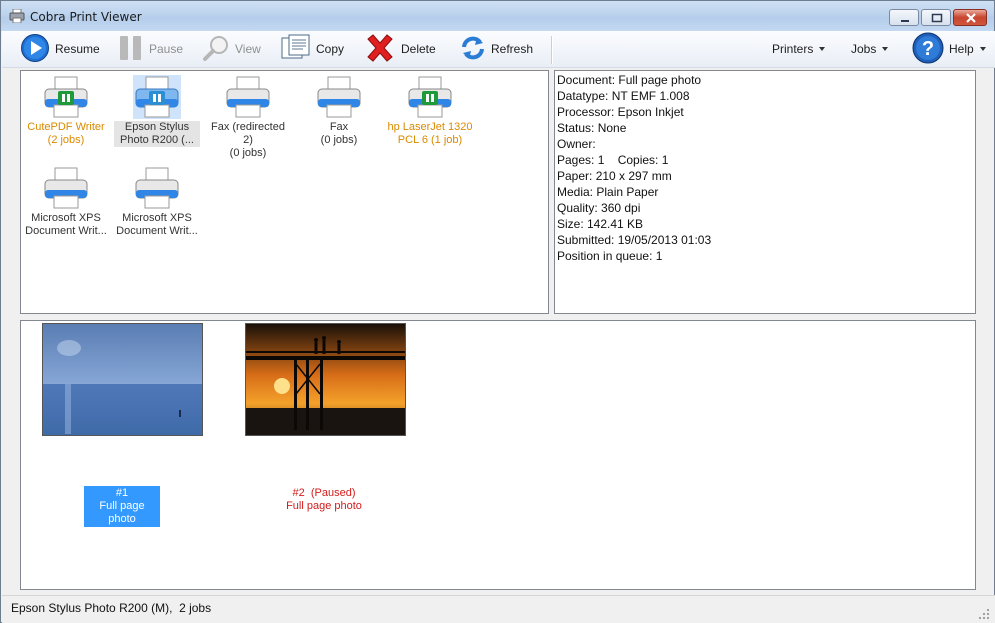 The image size is (995, 623). Describe the element at coordinates (77, 49) in the screenshot. I see `resume-label: Resume` at that location.